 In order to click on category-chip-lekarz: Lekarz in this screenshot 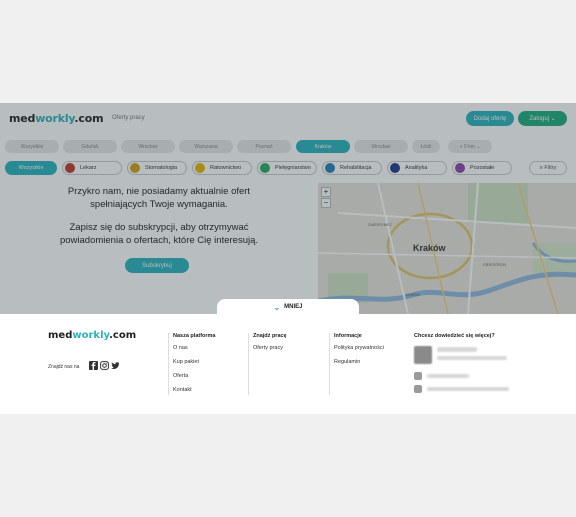, I will do `click(92, 168)`.